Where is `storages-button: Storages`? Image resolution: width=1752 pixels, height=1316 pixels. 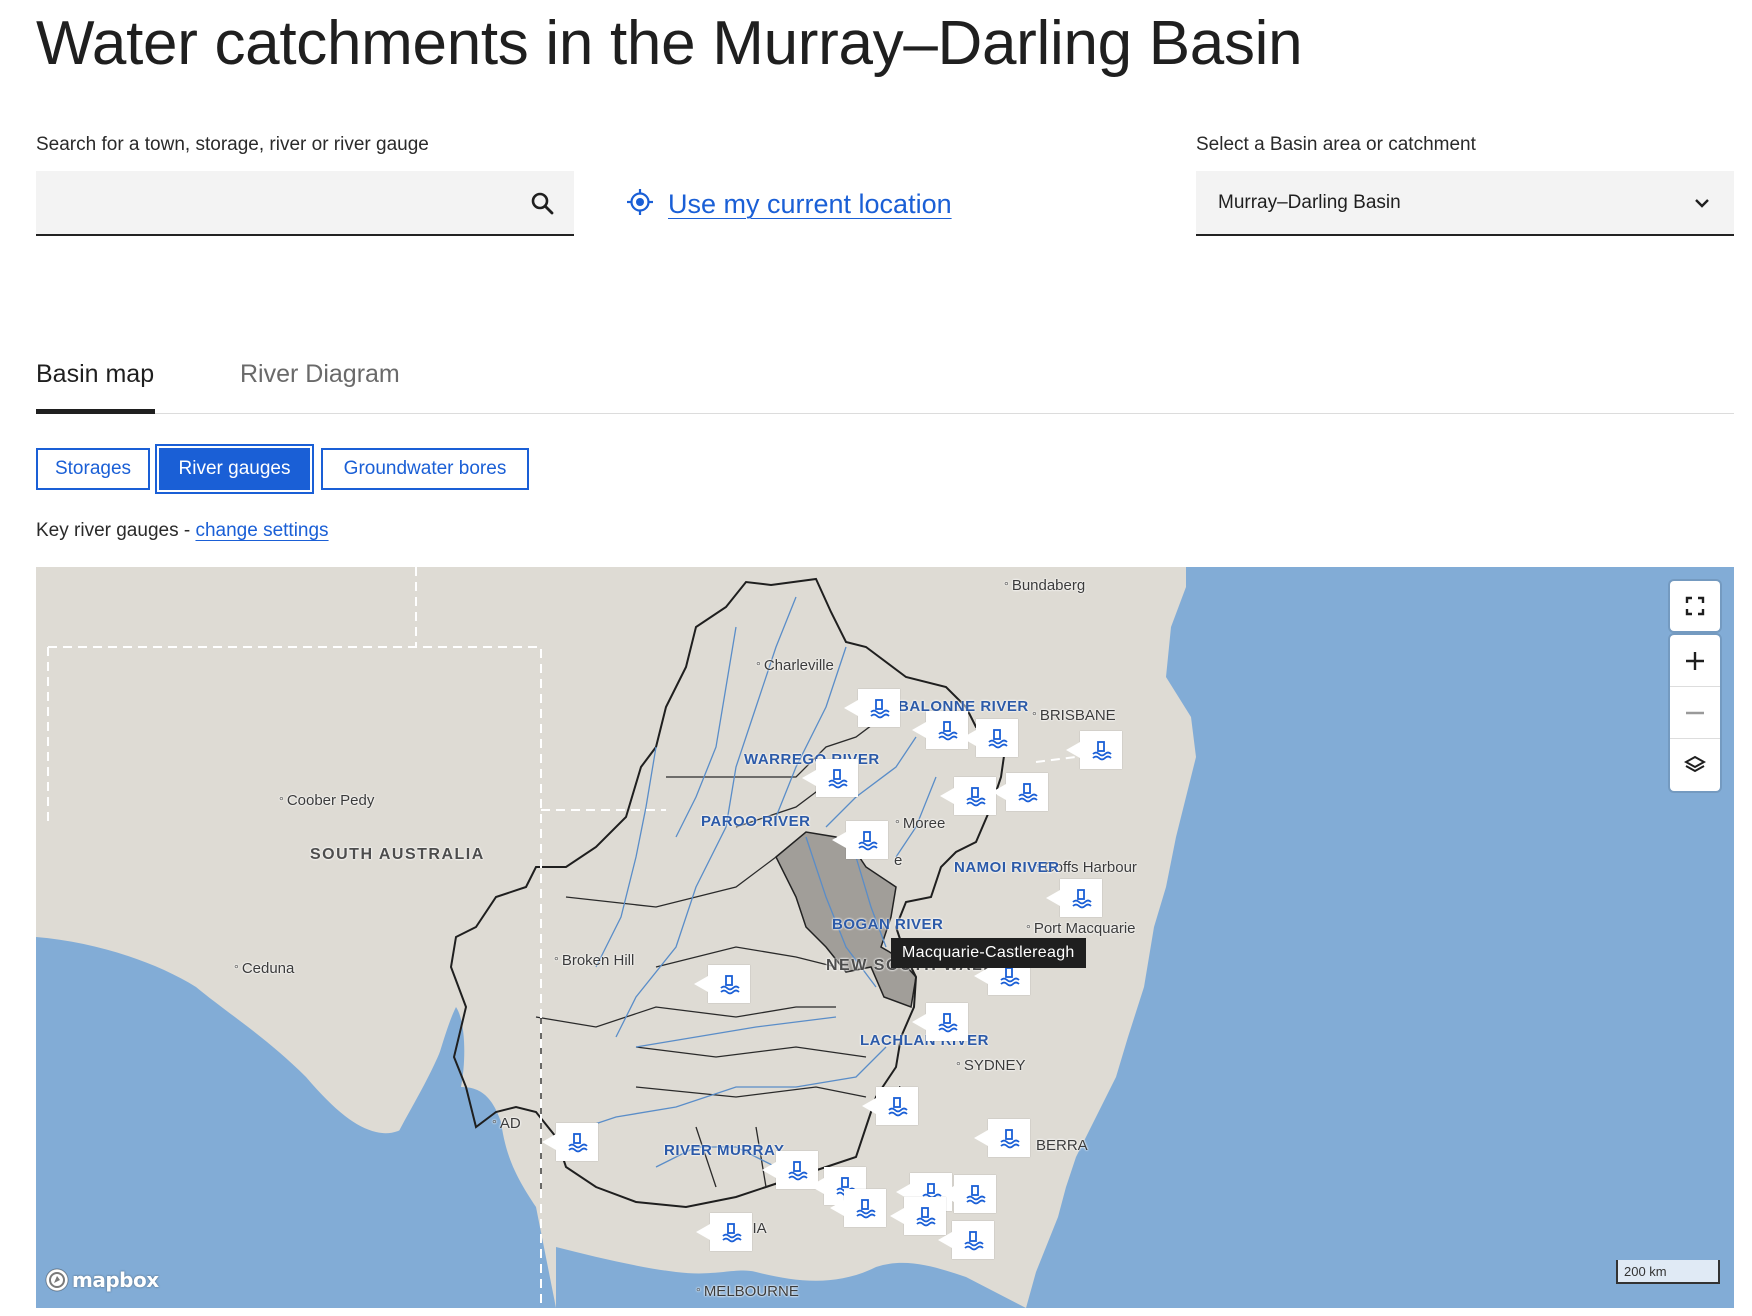 storages-button: Storages is located at coordinates (93, 469).